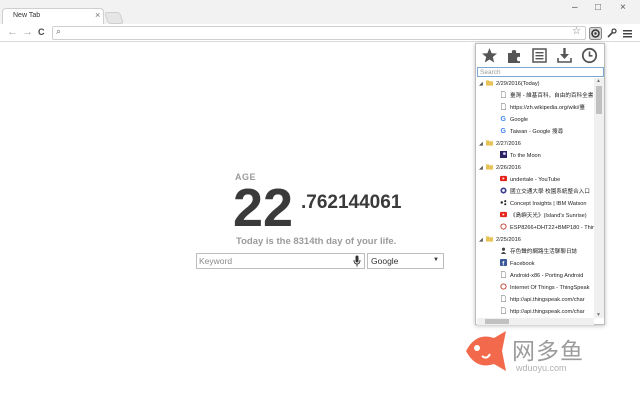 Image resolution: width=640 pixels, height=400 pixels. What do you see at coordinates (547, 228) in the screenshot?
I see `history-entry: ESP8266+DHT22+BMP180 - Thing` at bounding box center [547, 228].